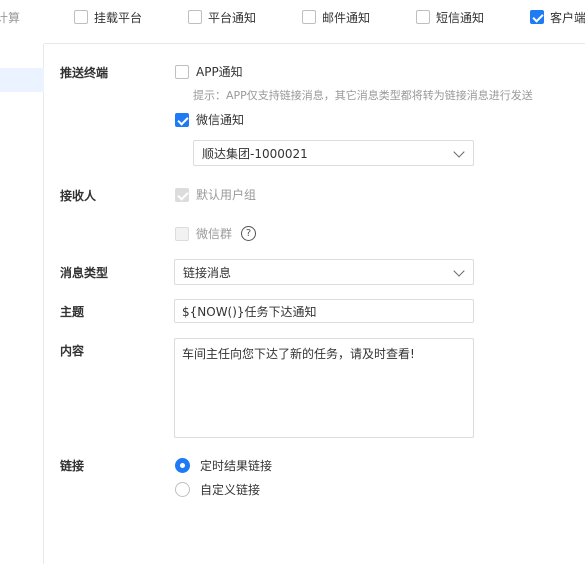 The image size is (585, 564). I want to click on app-notice-checkbox, so click(182, 71).